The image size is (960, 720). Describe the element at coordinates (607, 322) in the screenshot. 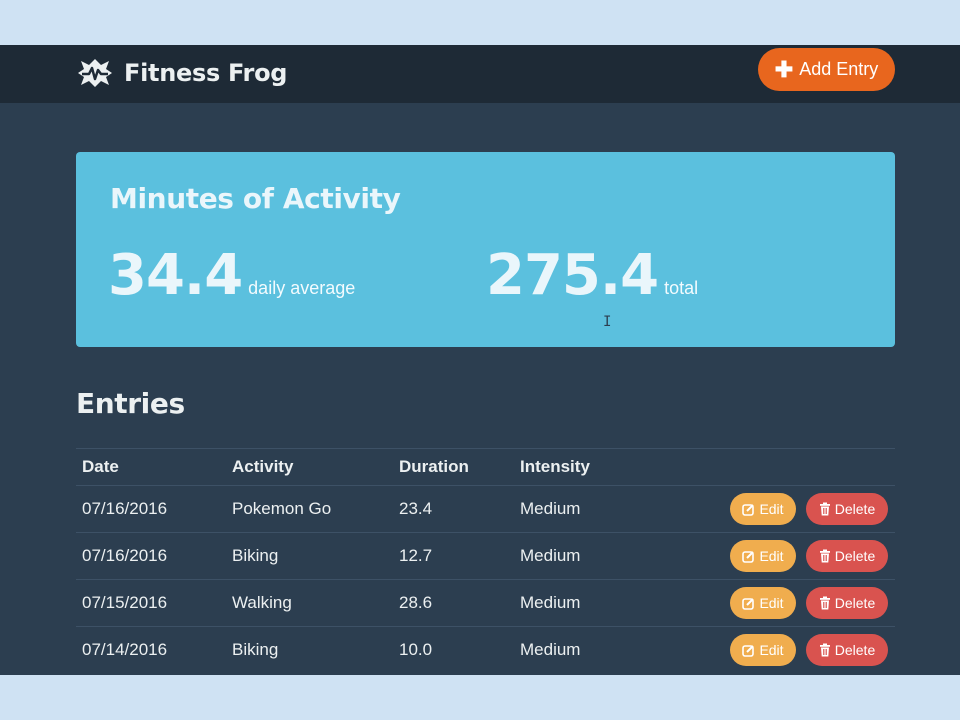

I see `text-cursor-icon: I` at that location.